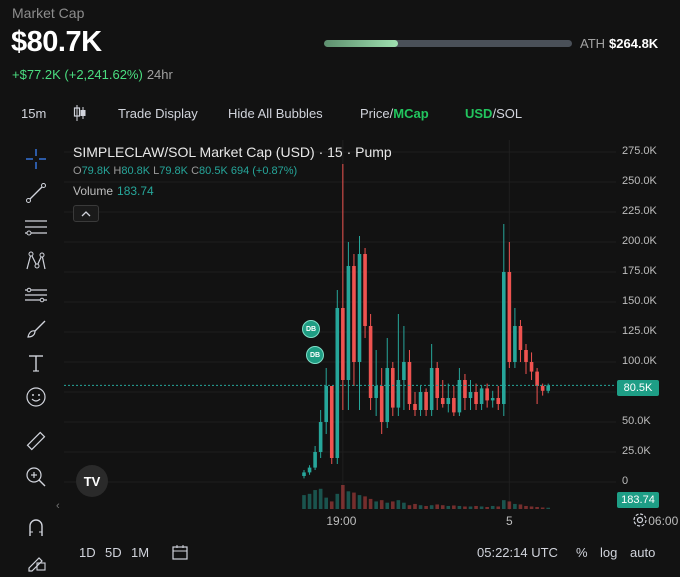  Describe the element at coordinates (517, 552) in the screenshot. I see `time-display: 05:22:14 UTC` at that location.